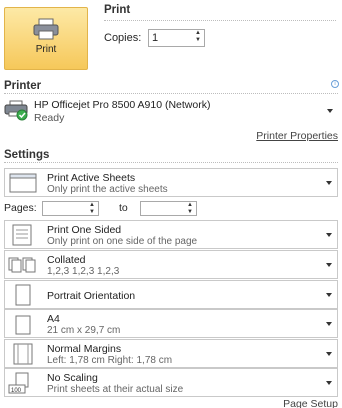 This screenshot has height=408, width=342. Describe the element at coordinates (83, 271) in the screenshot. I see `setting-subtitle: 1,2,3 1,2,3 1,2,3` at that location.